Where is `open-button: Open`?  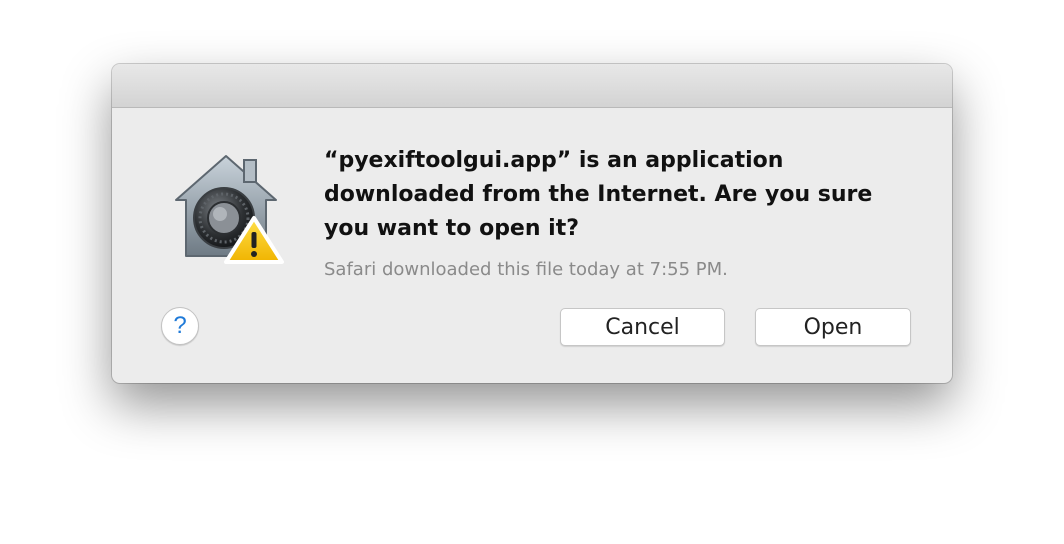 open-button: Open is located at coordinates (833, 327).